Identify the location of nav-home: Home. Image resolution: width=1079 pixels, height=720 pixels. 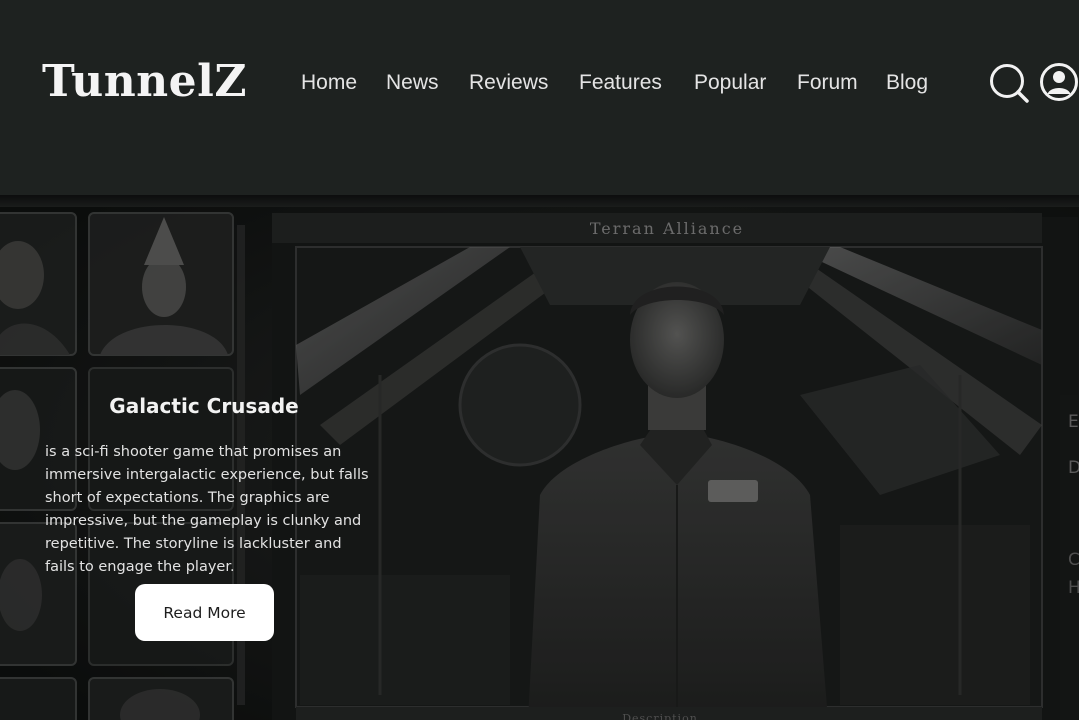
(329, 83).